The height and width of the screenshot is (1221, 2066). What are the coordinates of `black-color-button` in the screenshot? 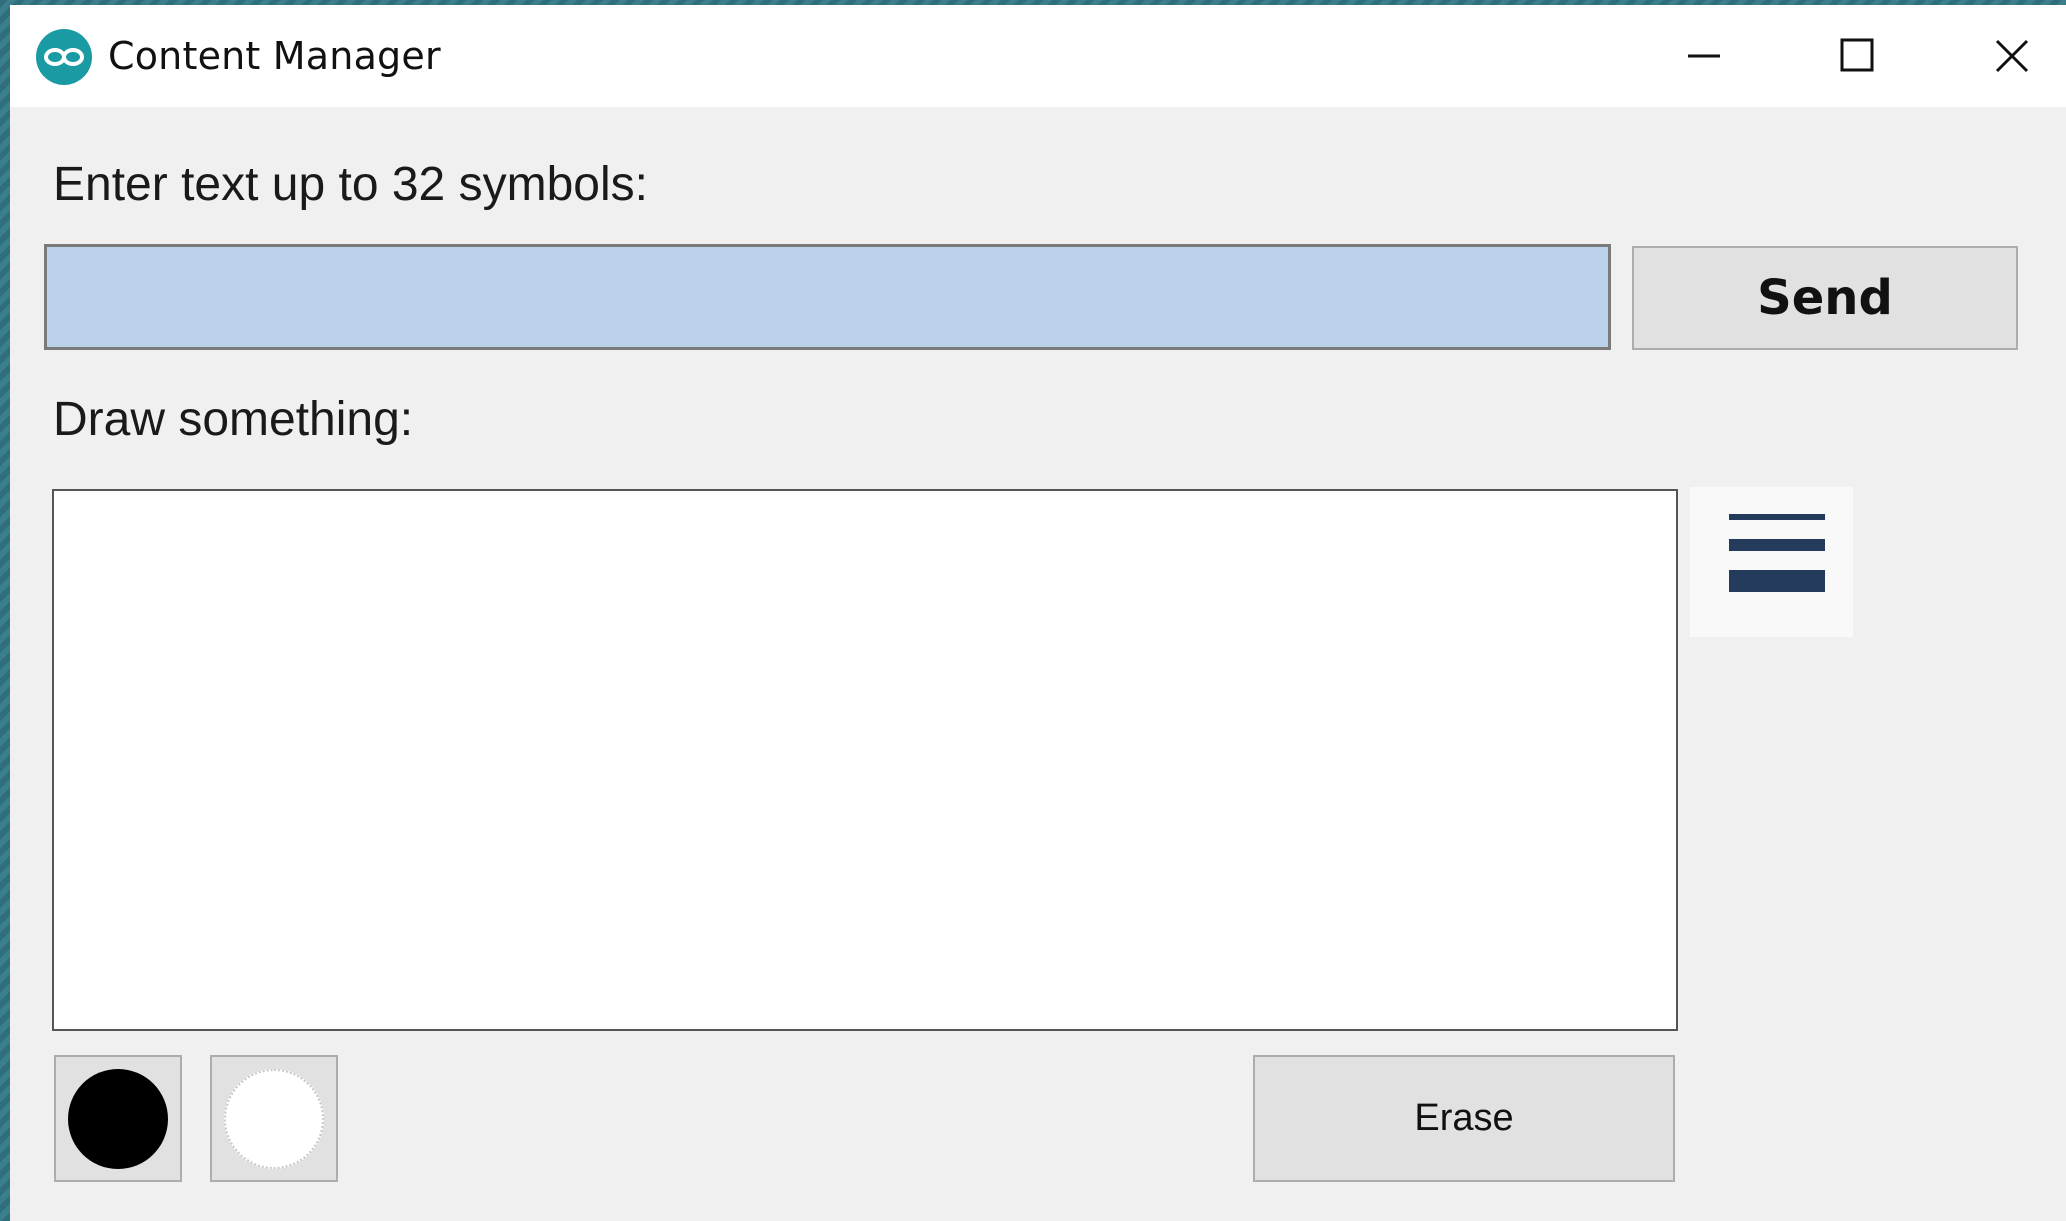 It's located at (118, 1118).